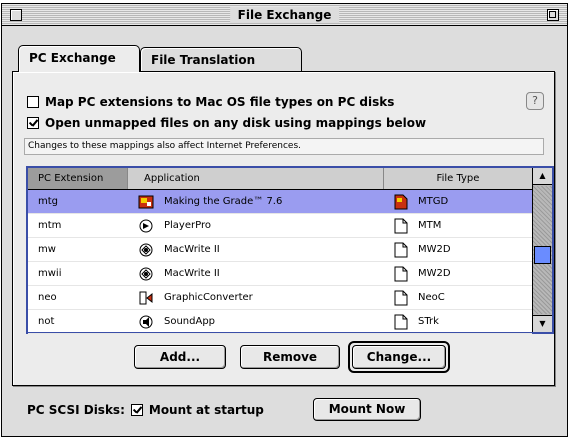 Image resolution: width=570 pixels, height=439 pixels. Describe the element at coordinates (458, 322) in the screenshot. I see `row-file-type: STrk` at that location.